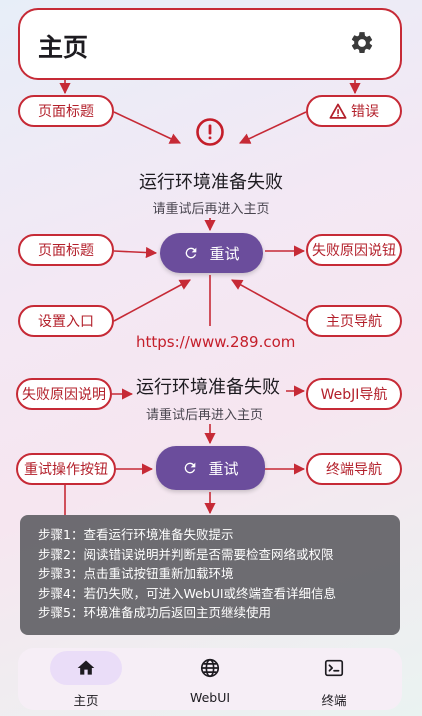 This screenshot has width=422, height=716. Describe the element at coordinates (215, 342) in the screenshot. I see `url-link: https://www.289.com` at that location.